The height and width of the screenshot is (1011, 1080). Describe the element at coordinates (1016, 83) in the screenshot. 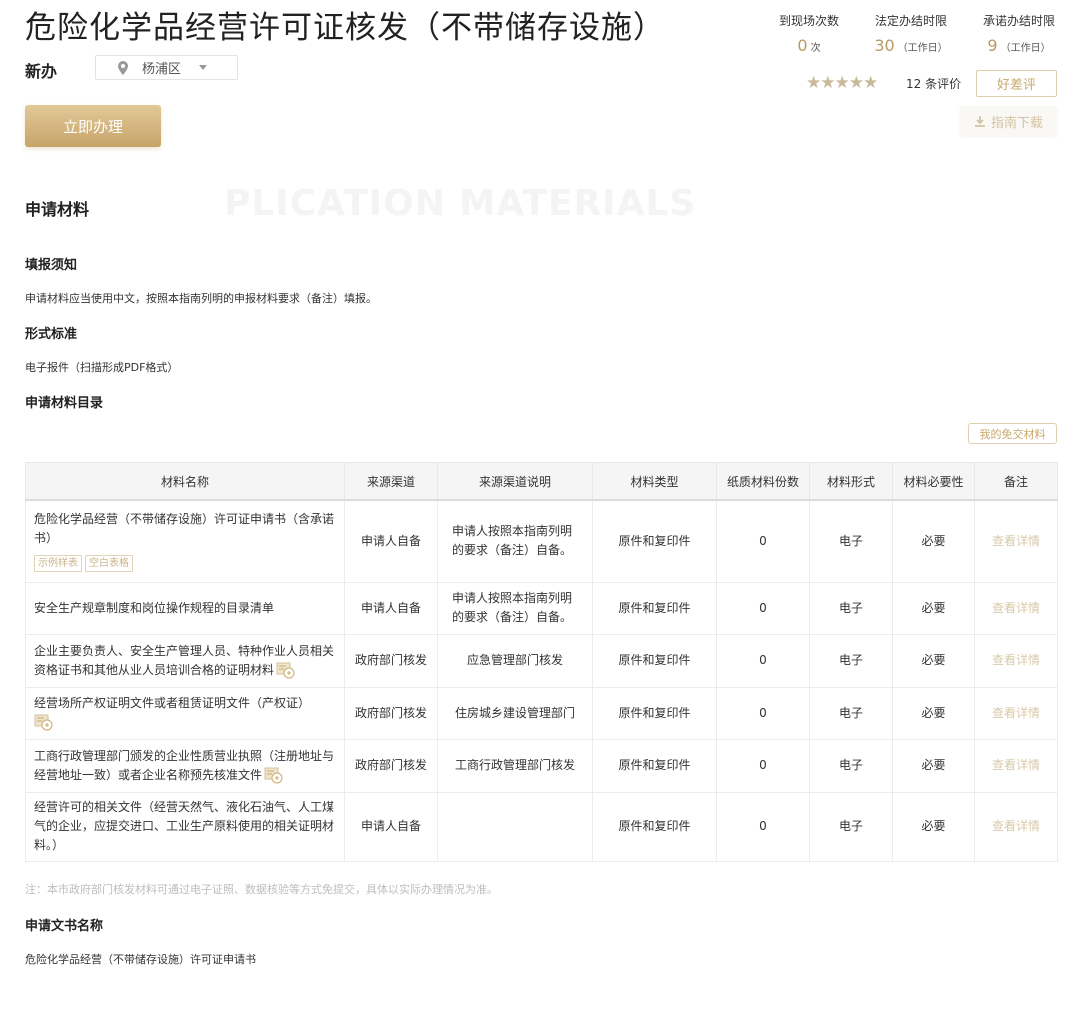

I see `review-button: 好差评` at that location.